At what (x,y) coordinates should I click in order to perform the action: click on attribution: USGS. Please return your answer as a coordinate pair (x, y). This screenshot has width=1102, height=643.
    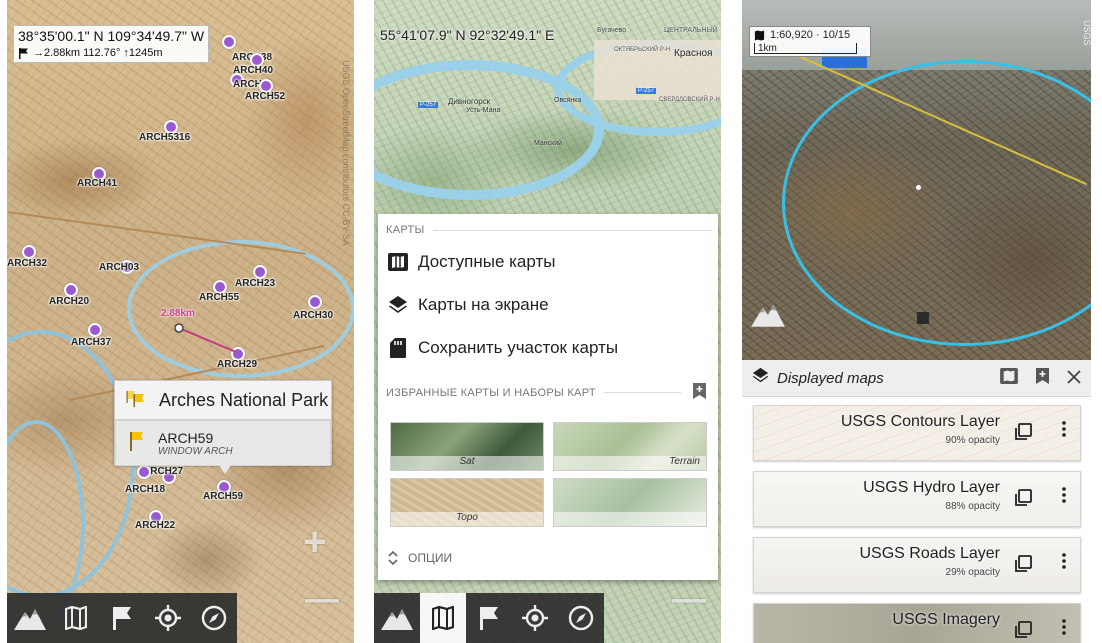
    Looking at the image, I should click on (1086, 33).